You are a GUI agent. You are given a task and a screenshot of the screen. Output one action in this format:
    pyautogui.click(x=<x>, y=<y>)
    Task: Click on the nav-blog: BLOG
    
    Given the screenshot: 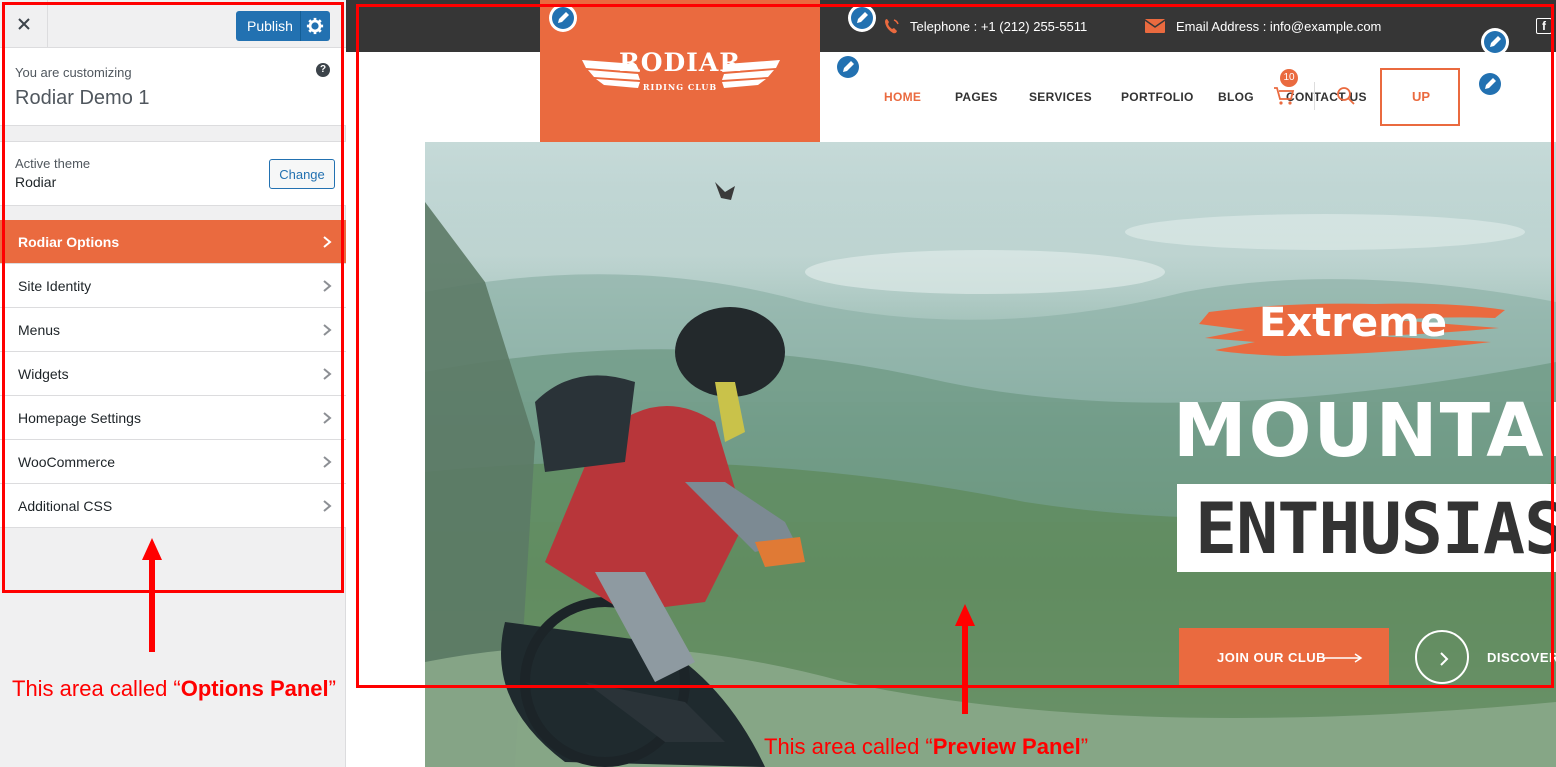 What is the action you would take?
    pyautogui.click(x=1236, y=97)
    